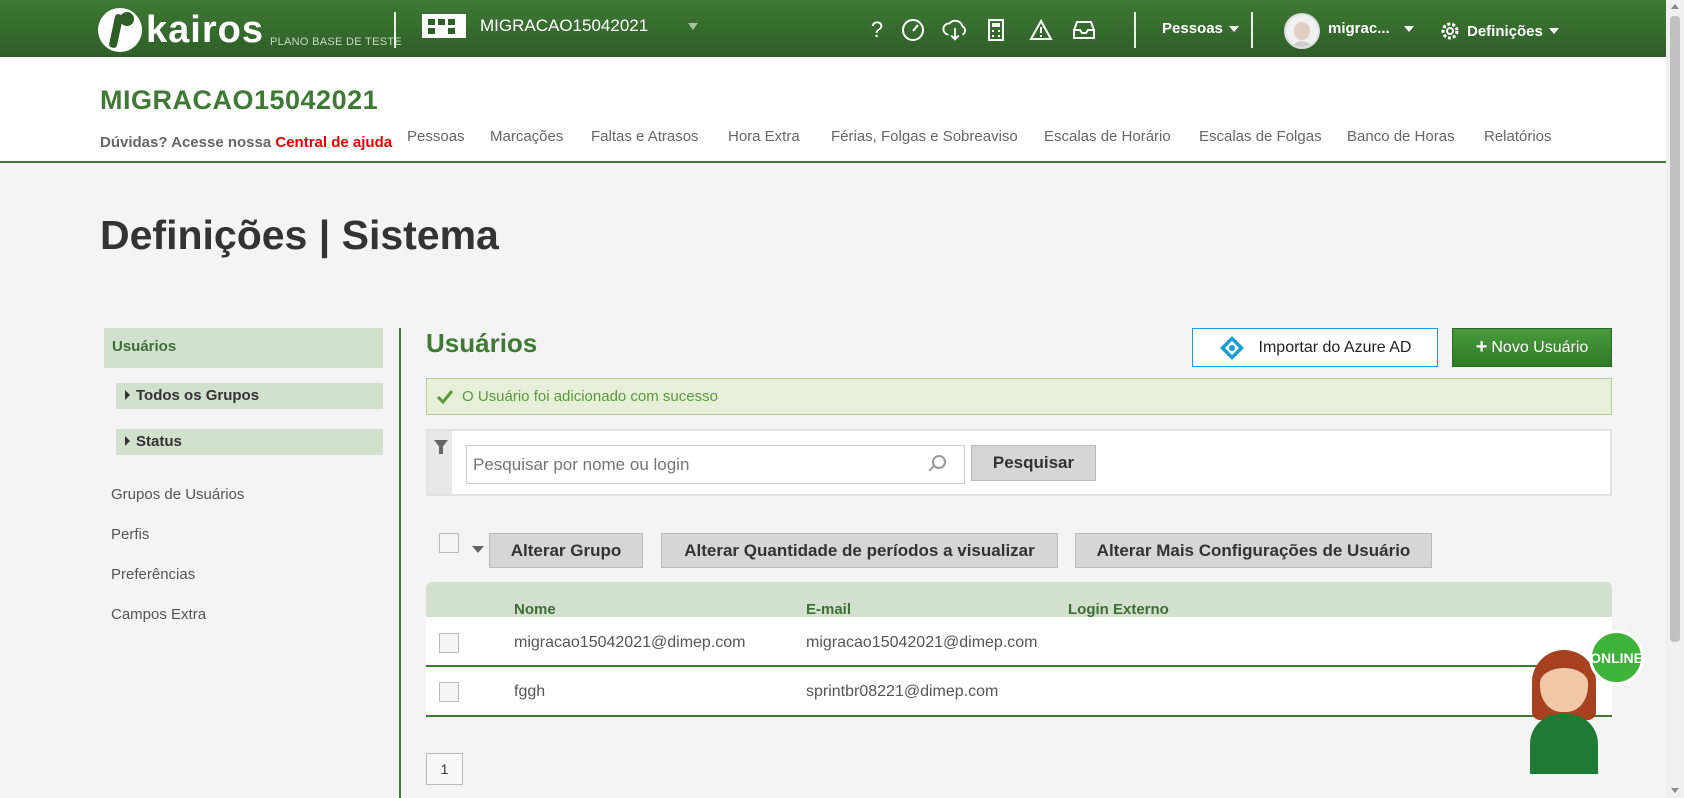  What do you see at coordinates (1192, 28) in the screenshot?
I see `people-menu-label: Pessoas` at bounding box center [1192, 28].